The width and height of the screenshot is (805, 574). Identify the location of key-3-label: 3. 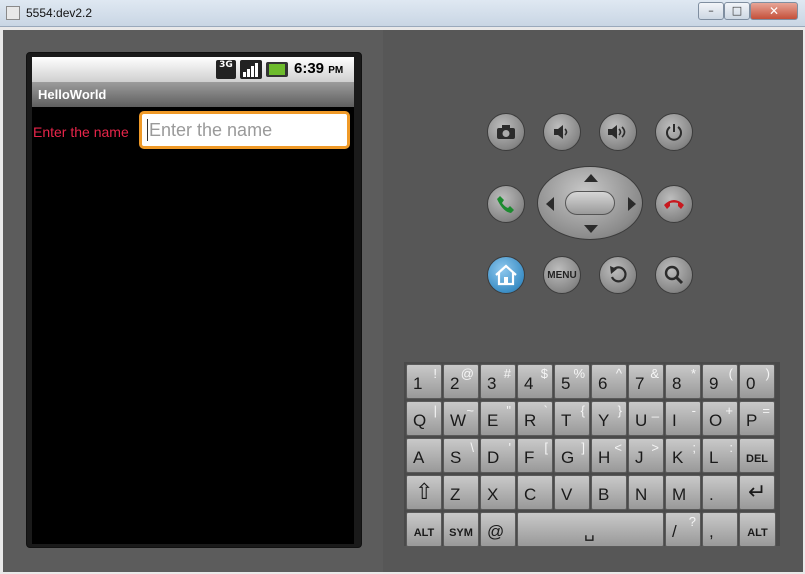
(492, 383).